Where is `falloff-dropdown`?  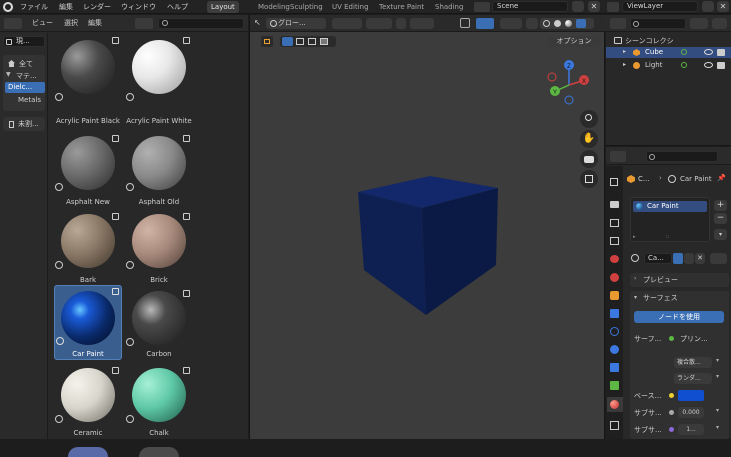 falloff-dropdown is located at coordinates (422, 23).